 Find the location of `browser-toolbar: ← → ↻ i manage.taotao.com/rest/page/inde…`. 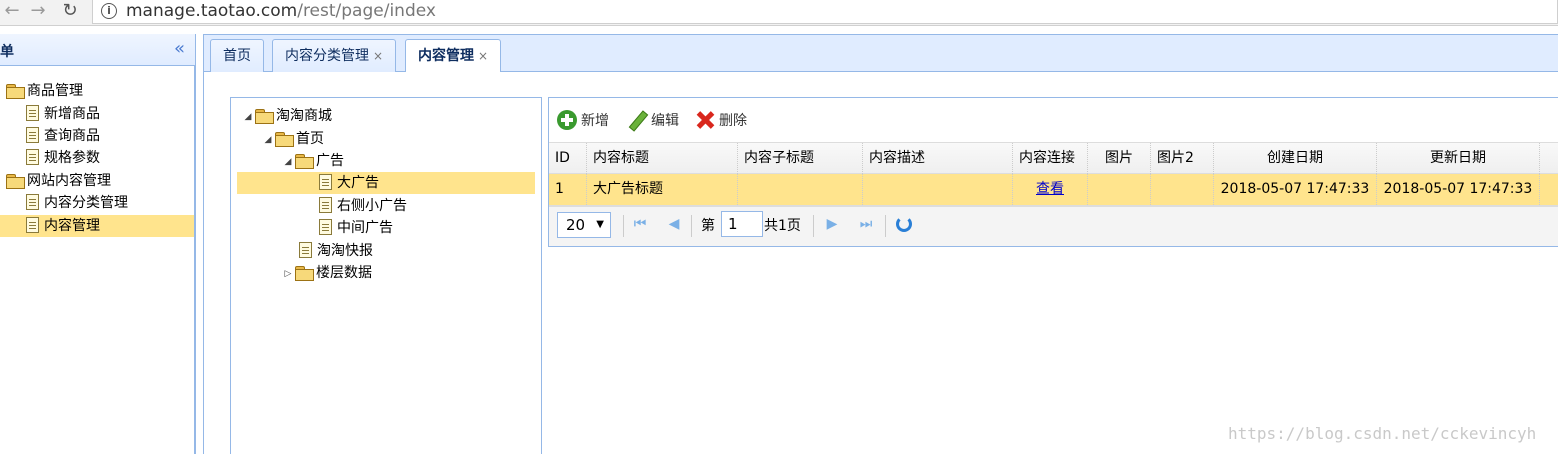

browser-toolbar: ← → ↻ i manage.taotao.com/rest/page/inde… is located at coordinates (779, 13).